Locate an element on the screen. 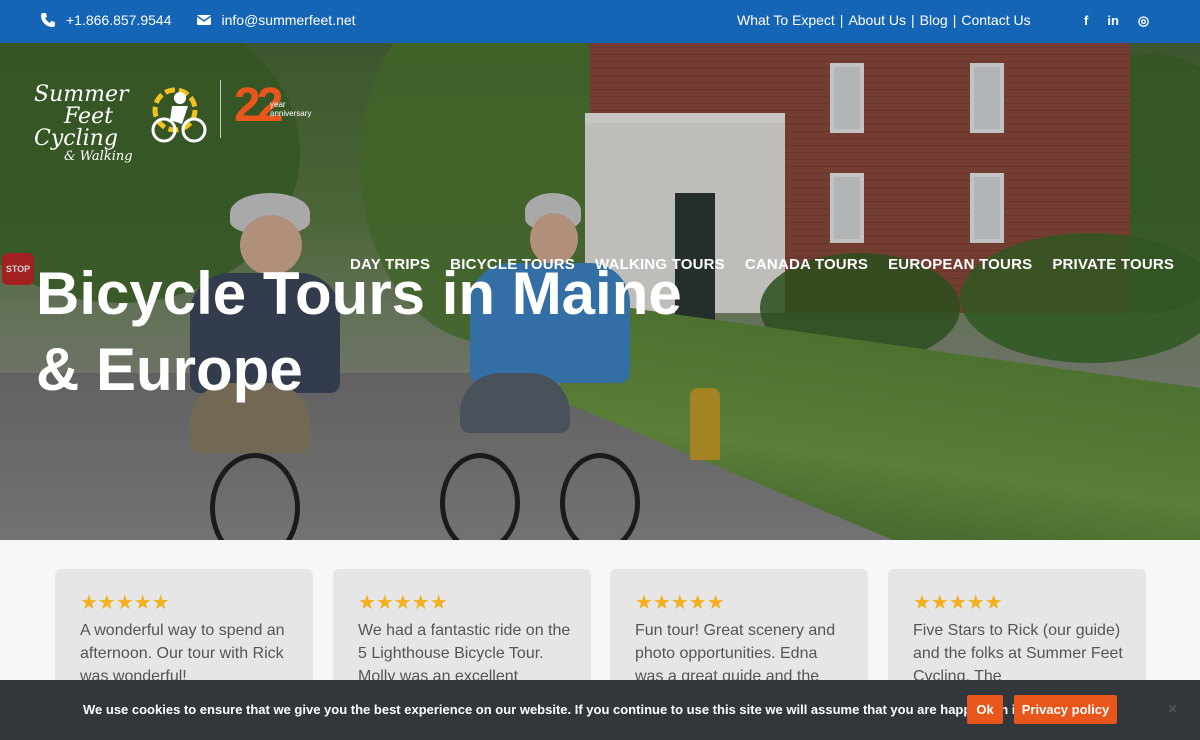  link-what-to-expect: What To Expect is located at coordinates (786, 20).